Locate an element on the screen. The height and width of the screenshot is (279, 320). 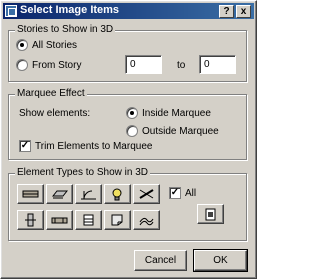
door-window-icon is located at coordinates (88, 194).